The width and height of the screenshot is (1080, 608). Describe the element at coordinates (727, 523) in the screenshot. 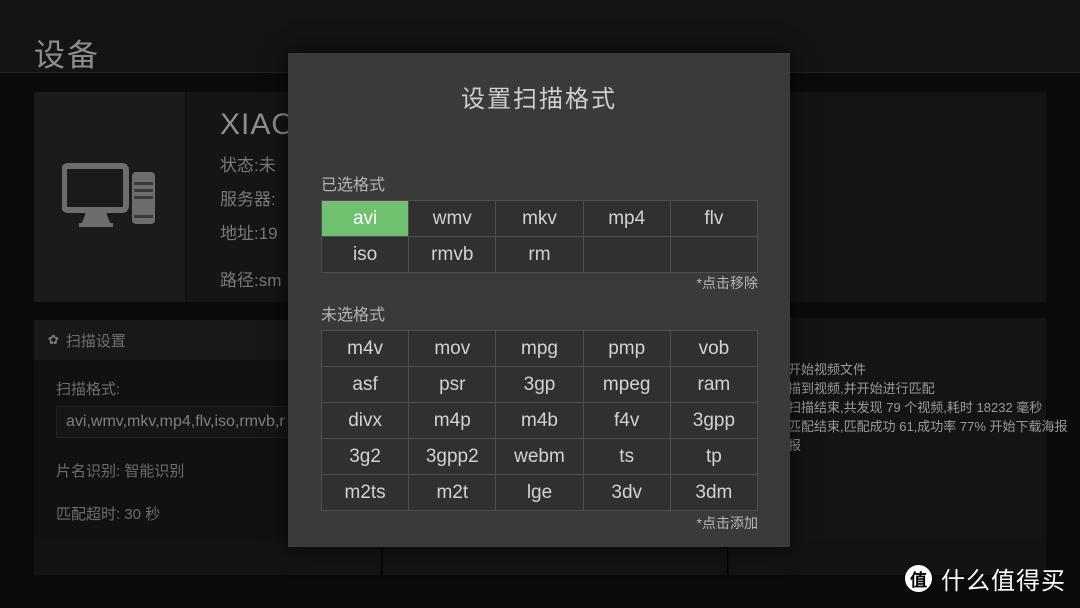

I see `unselected-formats-hint: *点击添加` at that location.